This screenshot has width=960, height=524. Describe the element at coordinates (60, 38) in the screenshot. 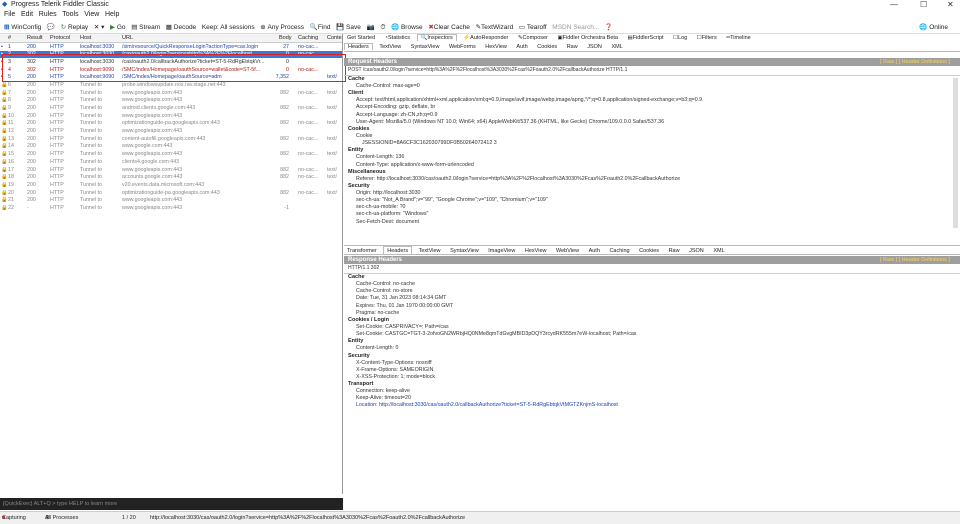

I see `col-protocol: Protocol` at that location.